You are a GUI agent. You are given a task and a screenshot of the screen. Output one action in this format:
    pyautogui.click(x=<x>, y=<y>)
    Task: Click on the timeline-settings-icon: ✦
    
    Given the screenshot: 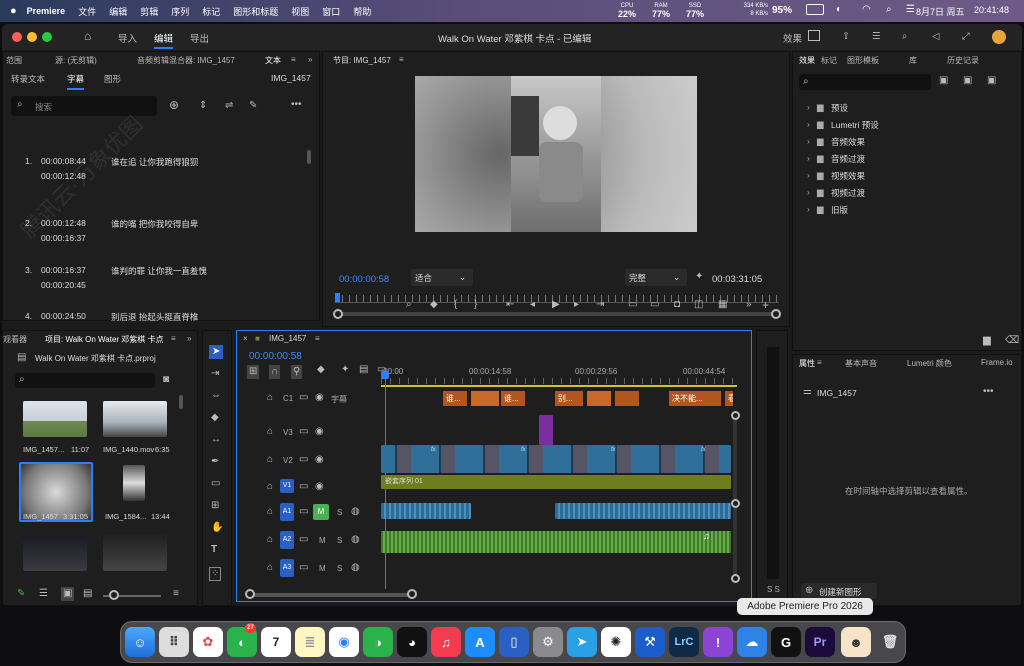 What is the action you would take?
    pyautogui.click(x=345, y=370)
    